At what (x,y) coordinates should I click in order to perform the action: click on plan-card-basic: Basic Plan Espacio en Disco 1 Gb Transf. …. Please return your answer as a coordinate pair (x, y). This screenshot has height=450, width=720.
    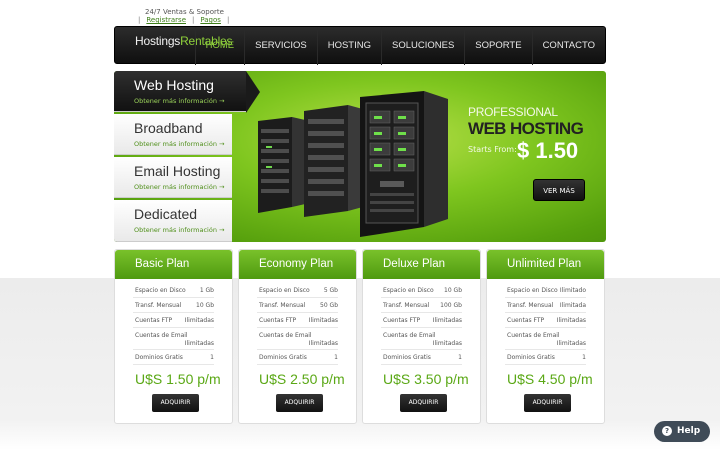
    Looking at the image, I should click on (173, 336).